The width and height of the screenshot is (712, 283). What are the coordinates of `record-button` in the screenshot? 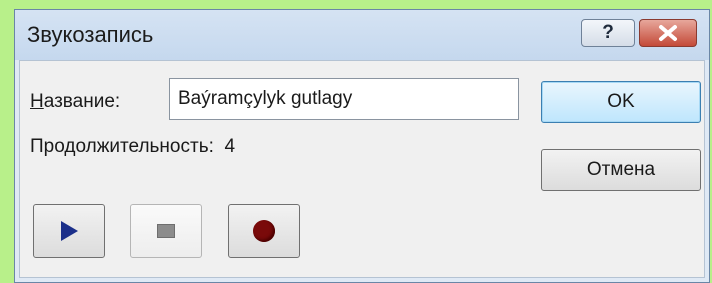 It's located at (264, 231).